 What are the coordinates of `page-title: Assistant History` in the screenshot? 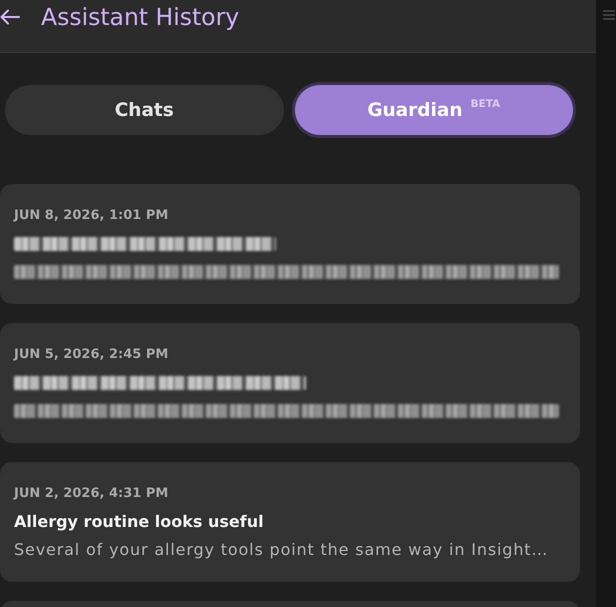 It's located at (140, 17).